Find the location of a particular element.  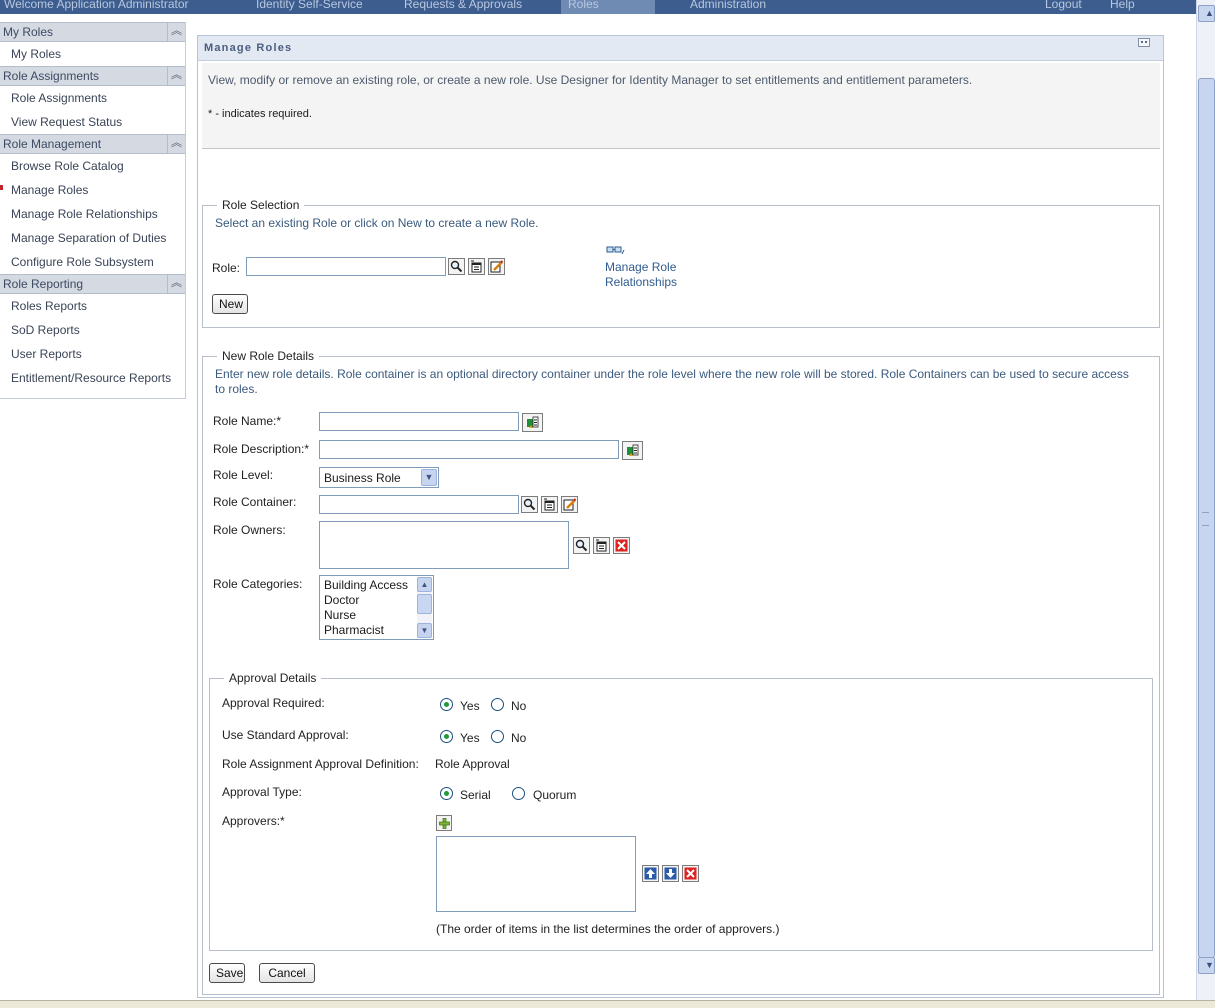

approval-type-serial-radio is located at coordinates (446, 793).